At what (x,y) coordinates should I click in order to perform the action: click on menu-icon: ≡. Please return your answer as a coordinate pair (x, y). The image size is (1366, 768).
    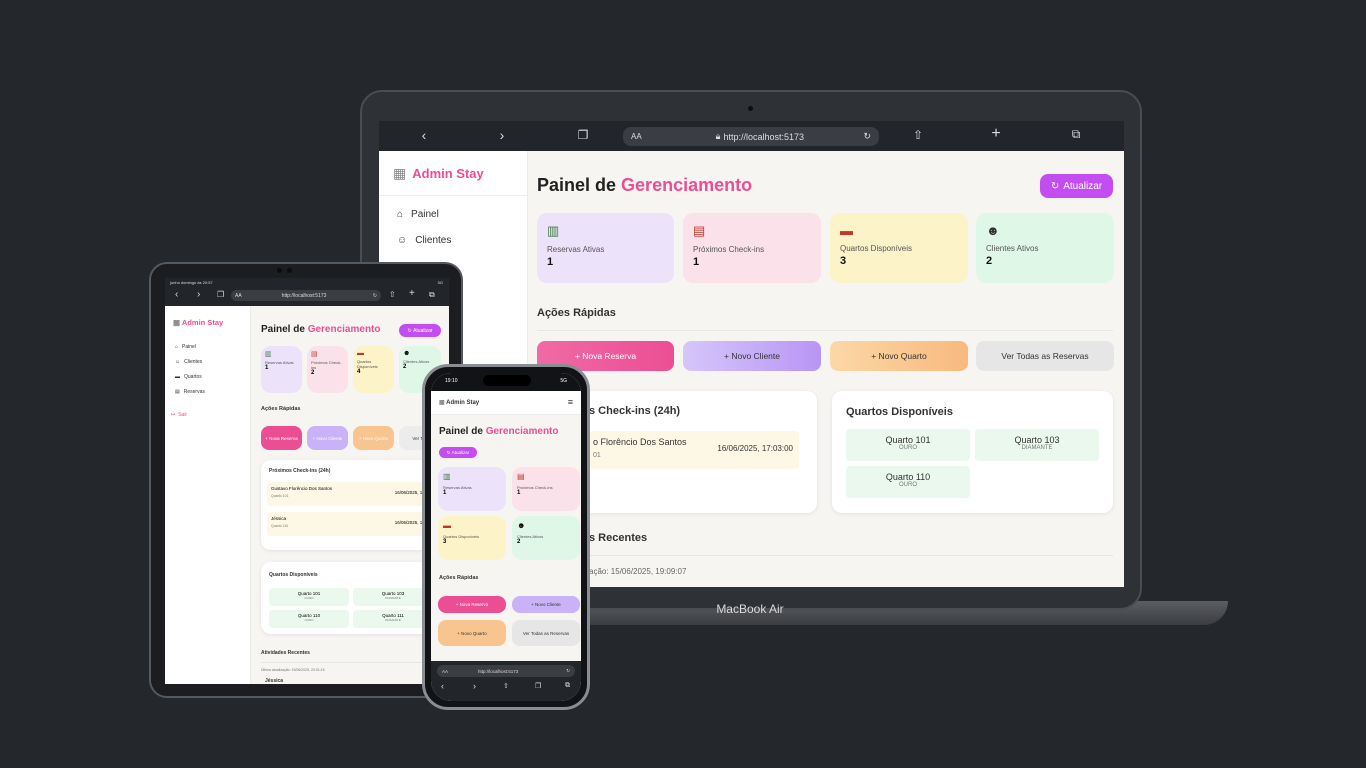
    Looking at the image, I should click on (570, 402).